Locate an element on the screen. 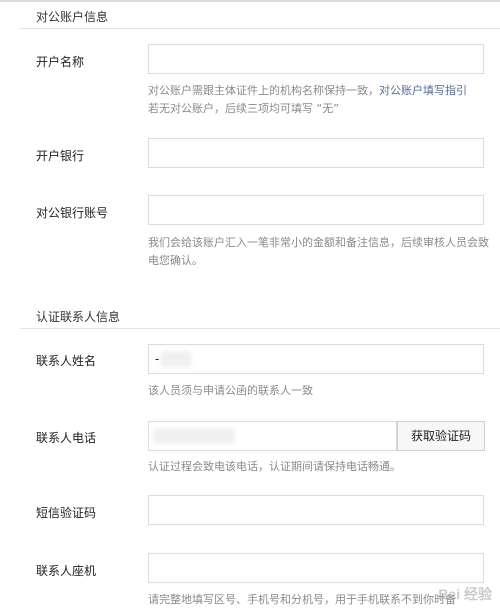  contact-phone-label: 联系人电话 is located at coordinates (66, 438).